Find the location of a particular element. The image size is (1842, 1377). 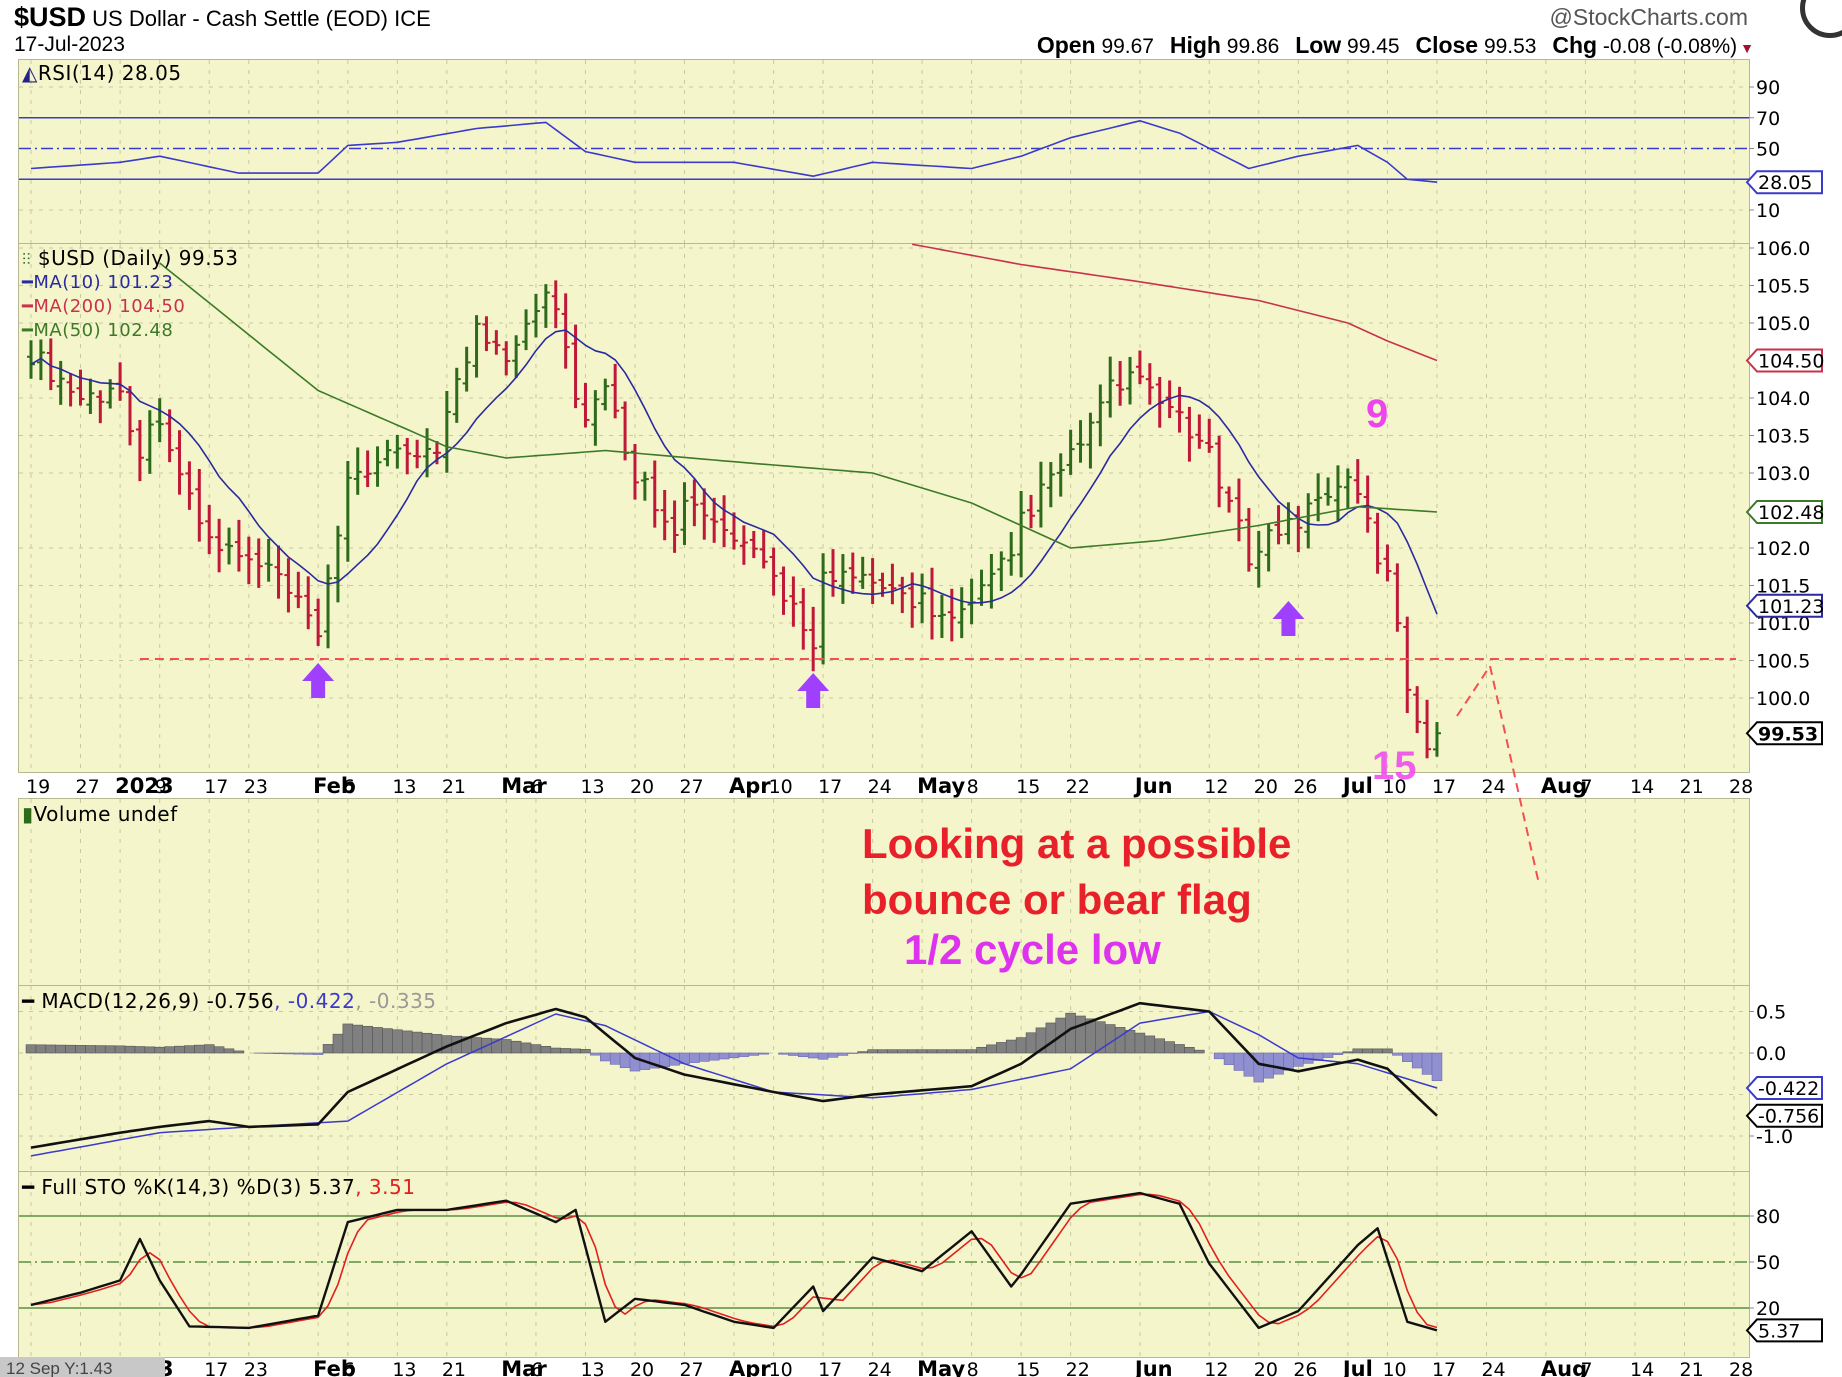

count-15-label: 15 is located at coordinates (1394, 766).